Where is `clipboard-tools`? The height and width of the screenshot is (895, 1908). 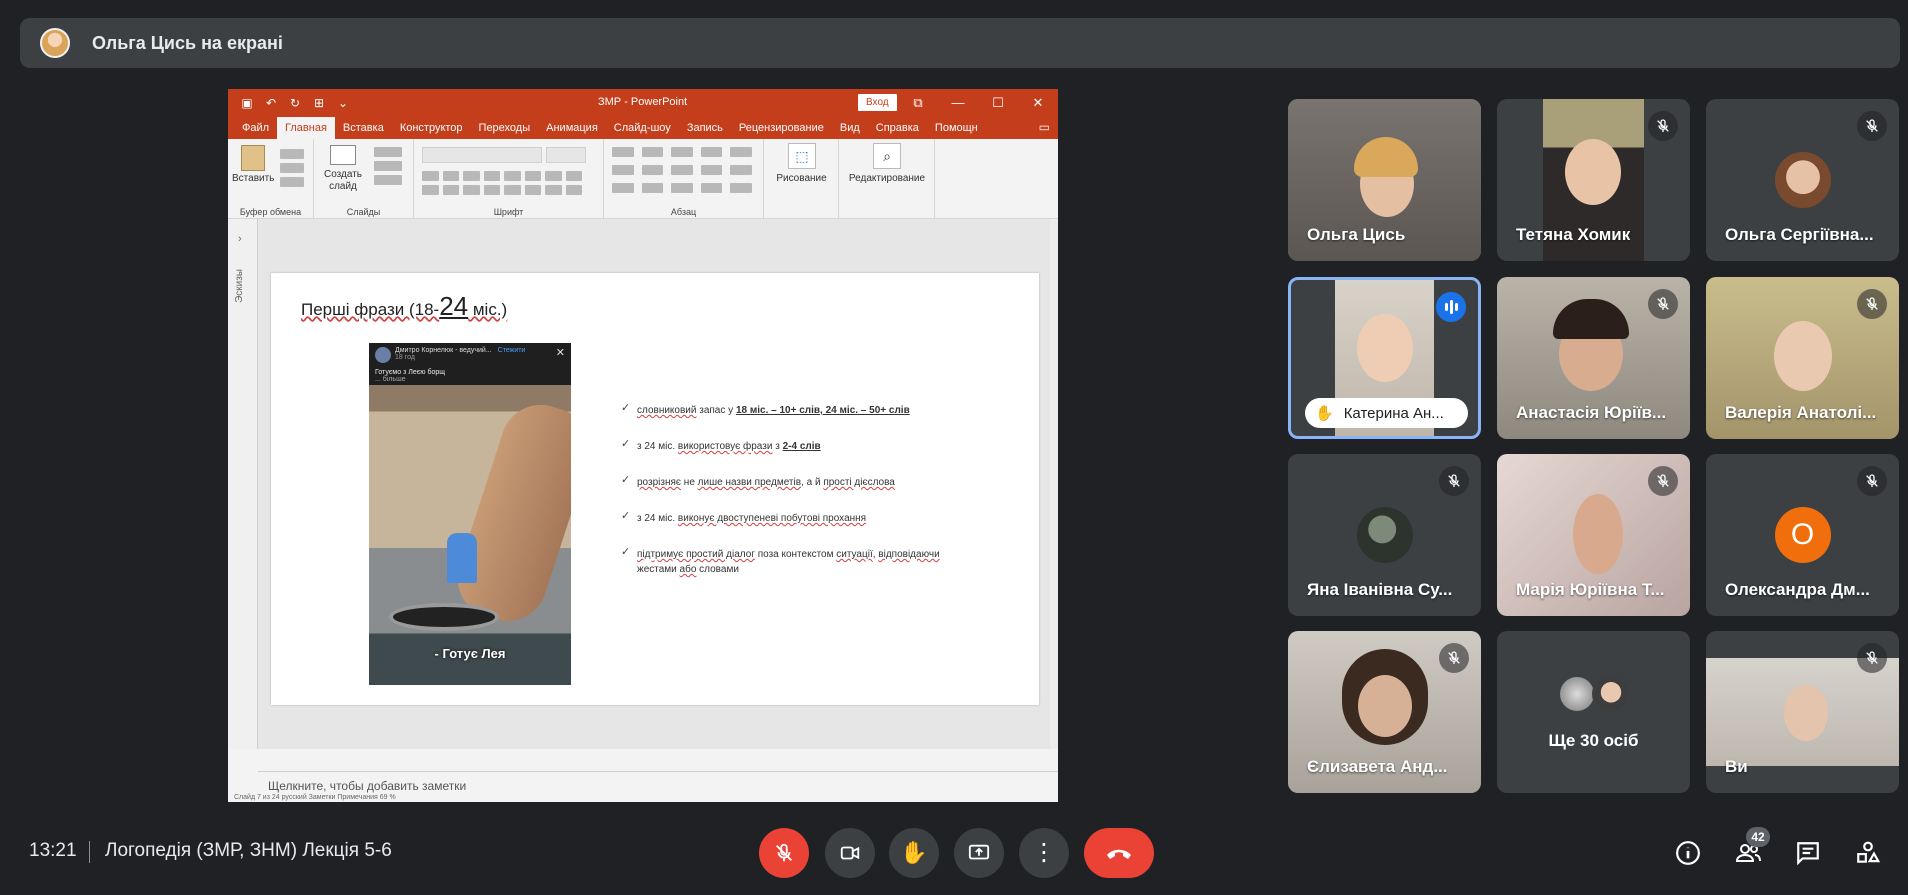 clipboard-tools is located at coordinates (292, 168).